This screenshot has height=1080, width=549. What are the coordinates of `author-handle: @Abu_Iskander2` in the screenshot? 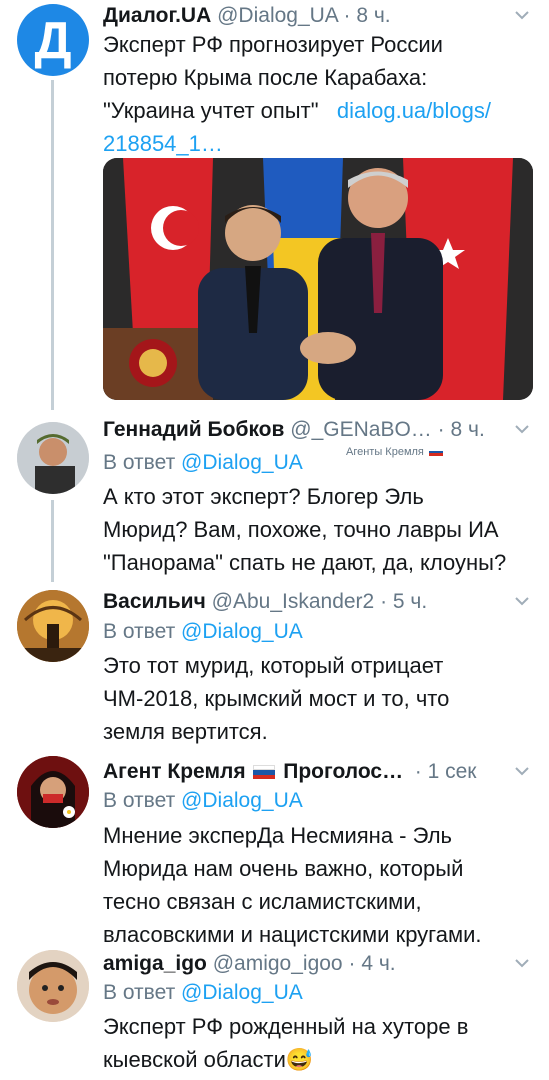 It's located at (293, 601).